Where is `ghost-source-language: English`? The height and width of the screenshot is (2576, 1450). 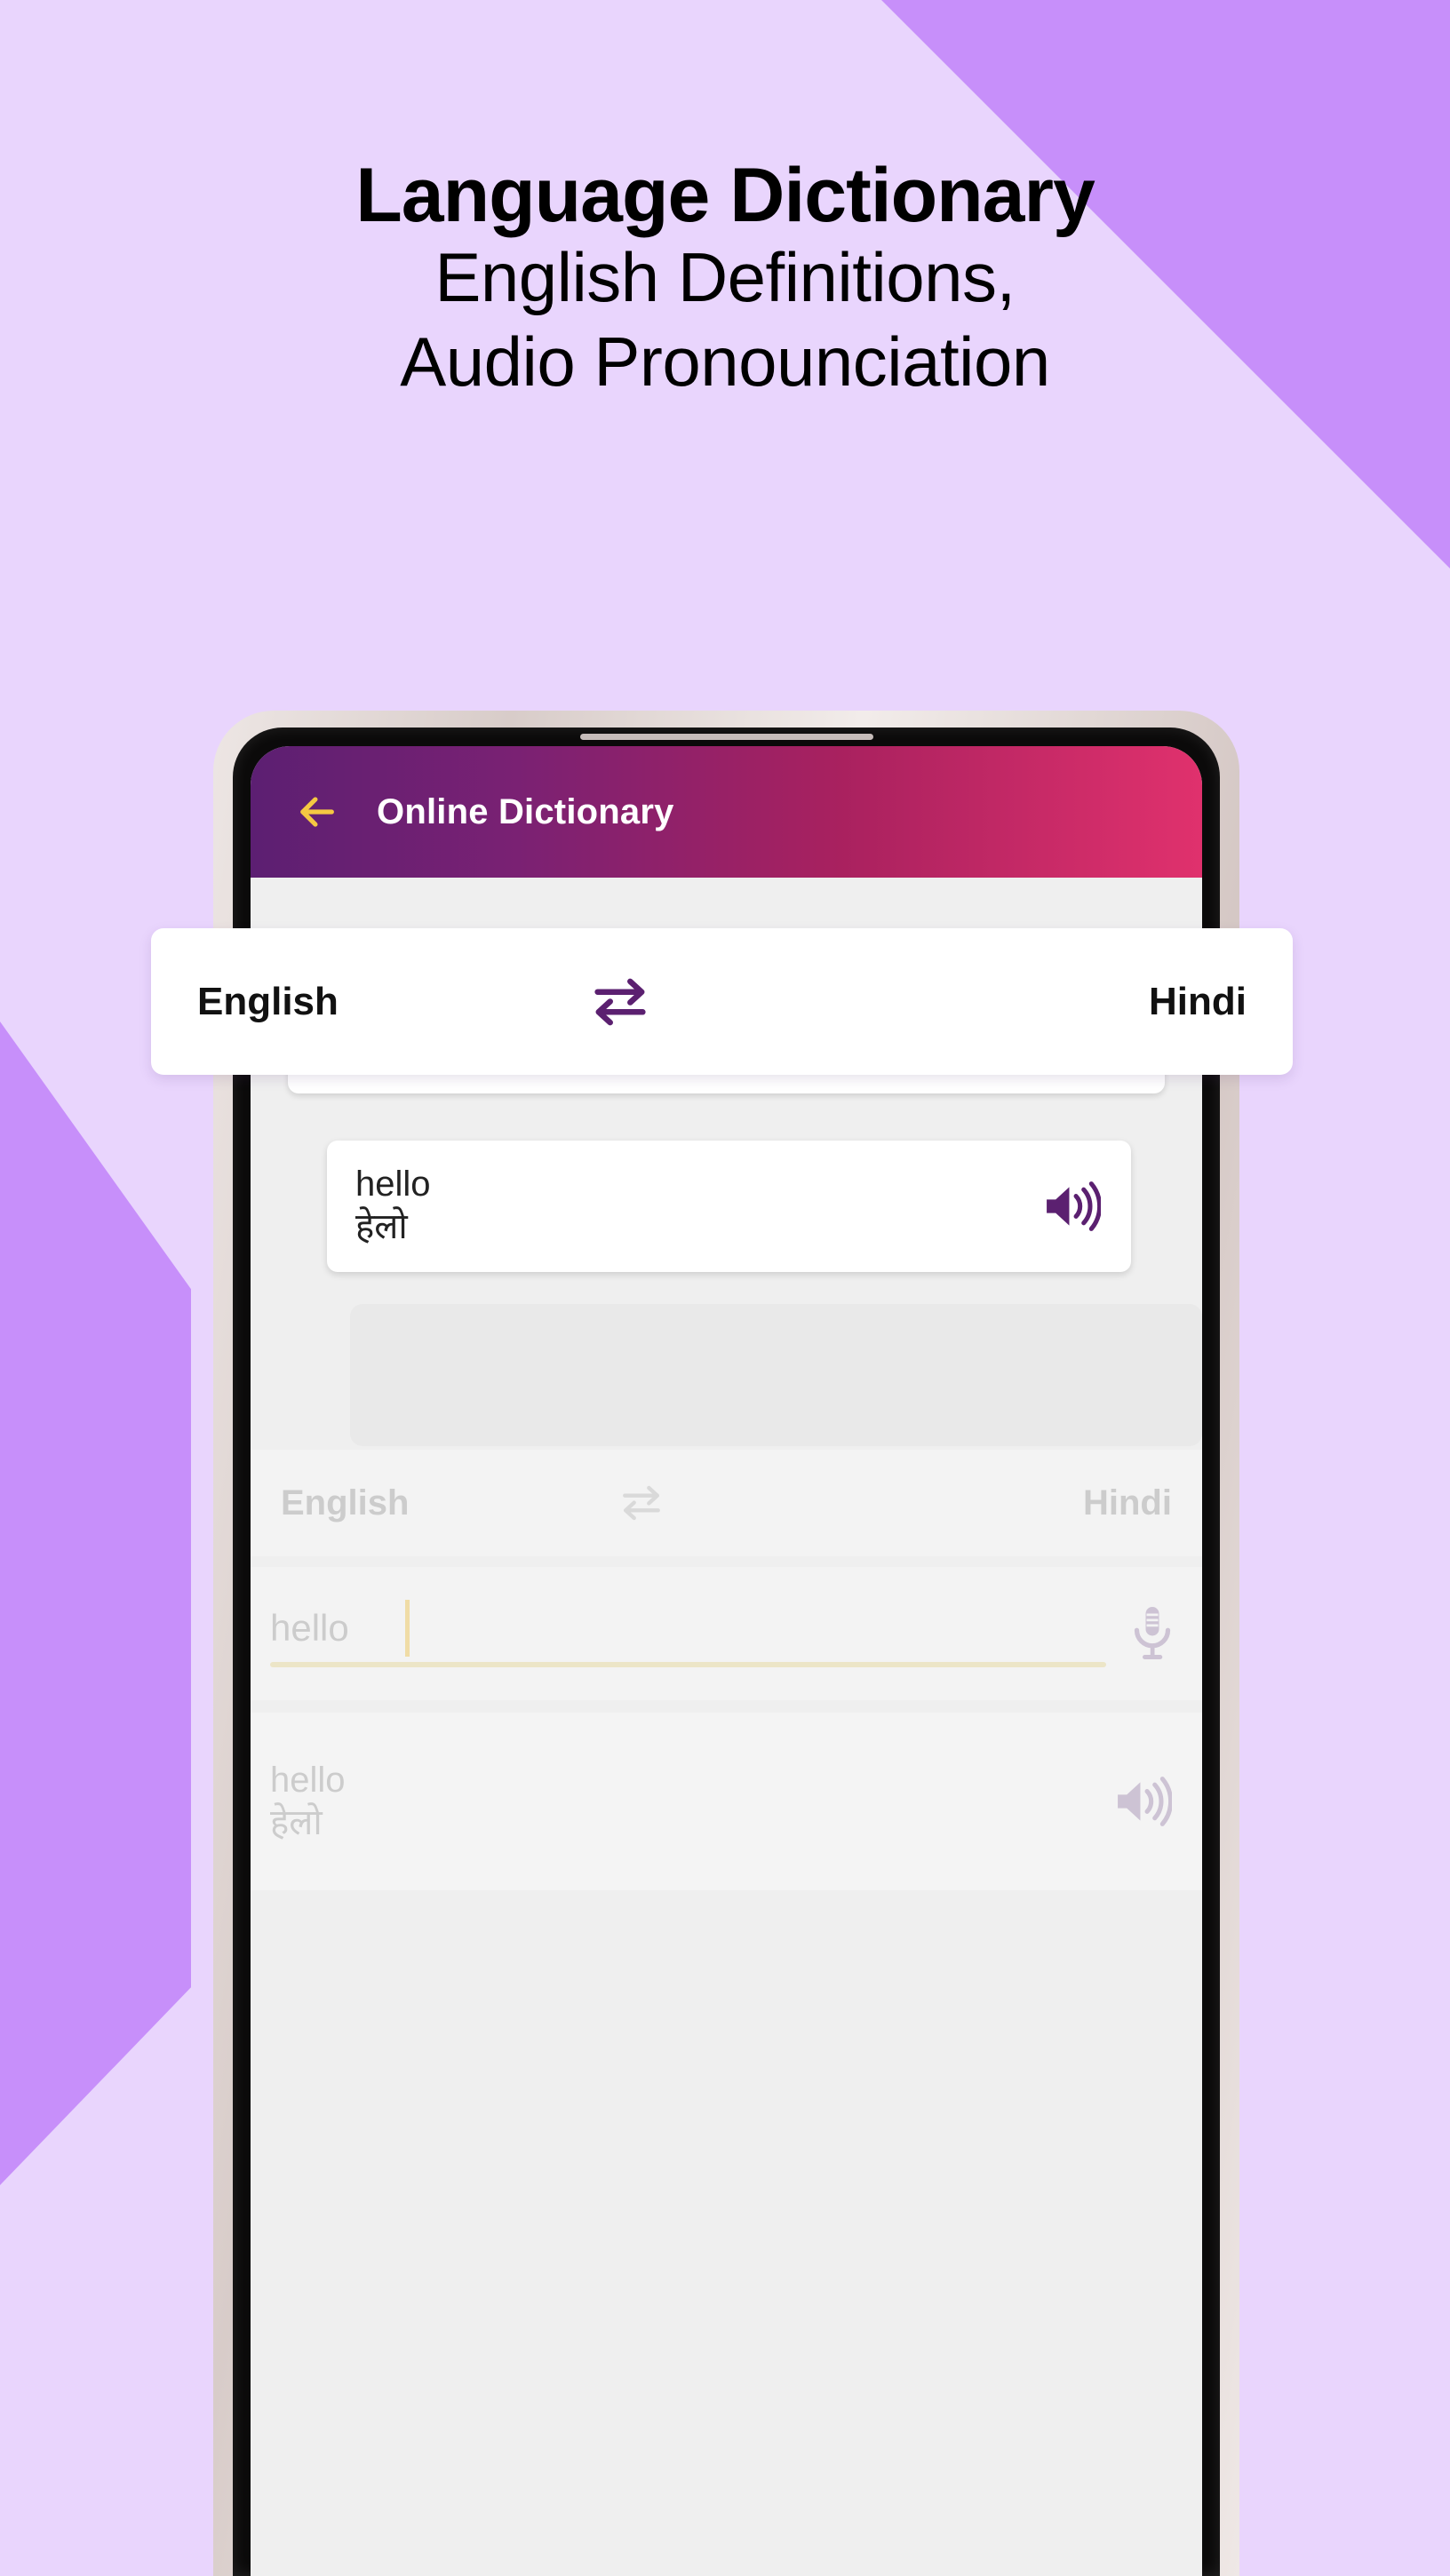 ghost-source-language: English is located at coordinates (345, 1503).